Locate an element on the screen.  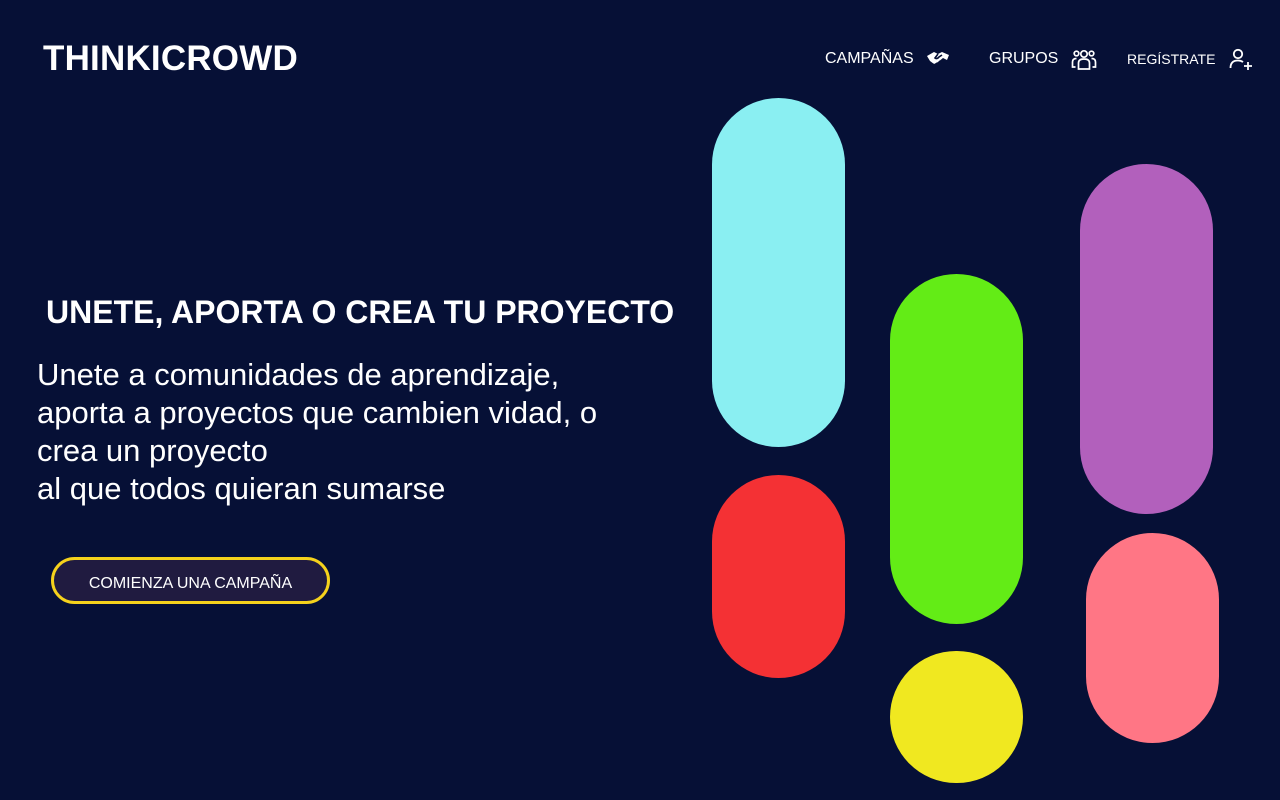
nav-register: REGÍSTRATE is located at coordinates (1190, 59).